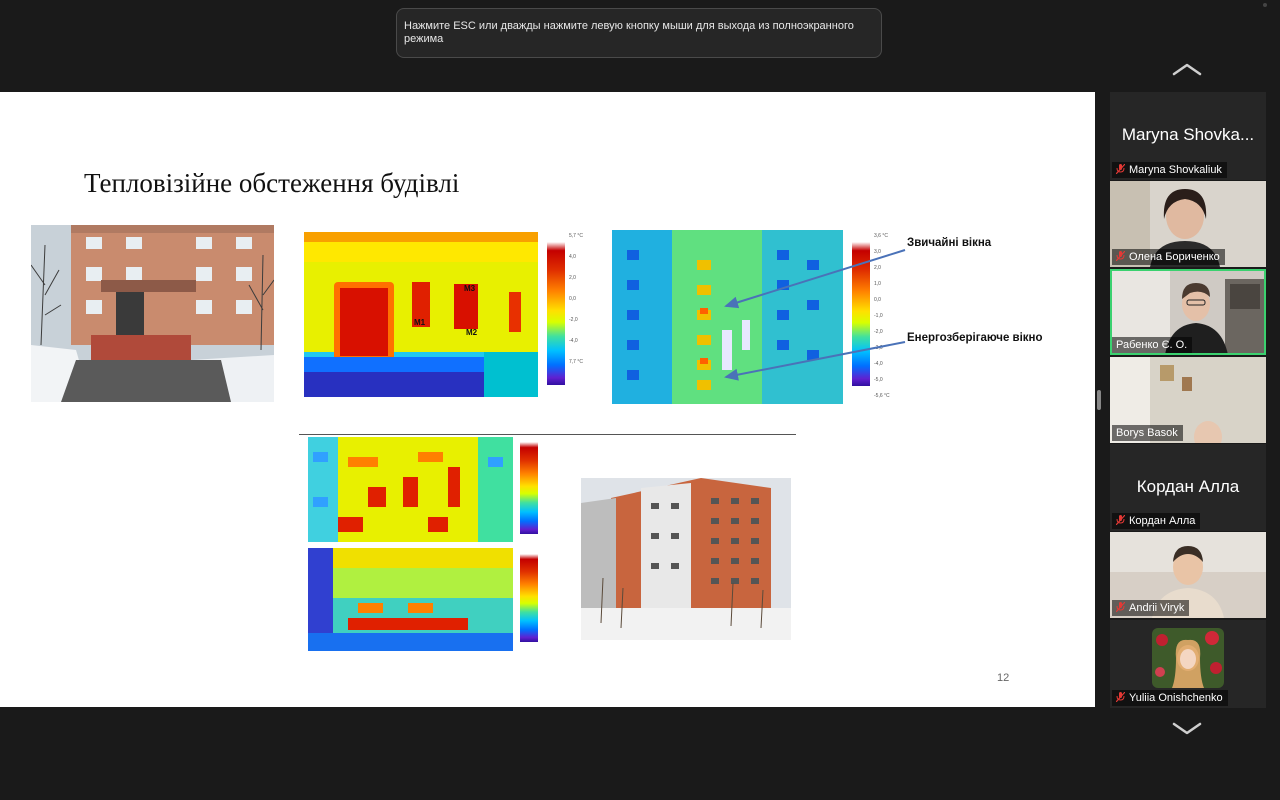 This screenshot has width=1280, height=800. I want to click on participant-name-tag: Andrii Viryk, so click(1151, 608).